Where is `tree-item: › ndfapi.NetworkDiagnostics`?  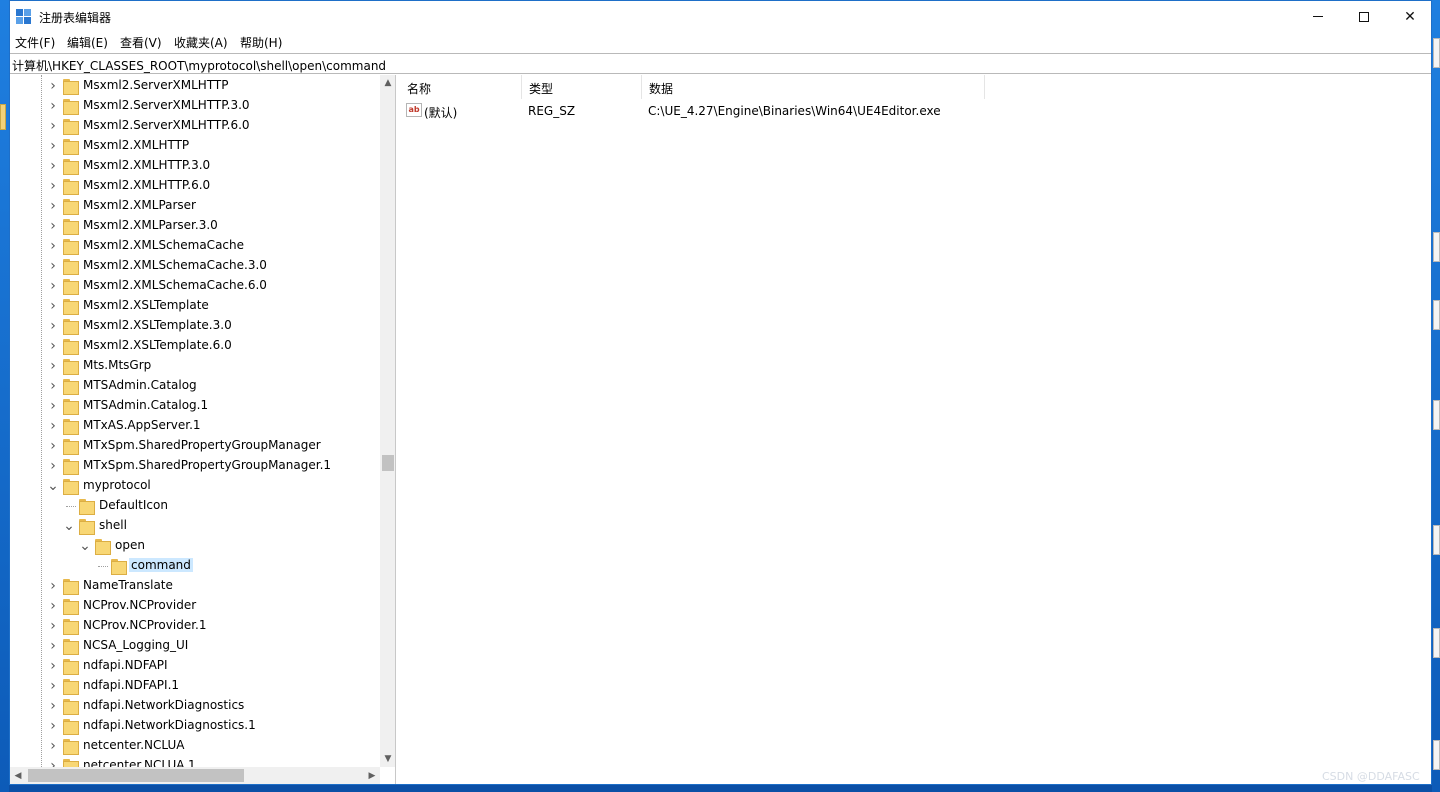
tree-item: › ndfapi.NetworkDiagnostics is located at coordinates (195, 706).